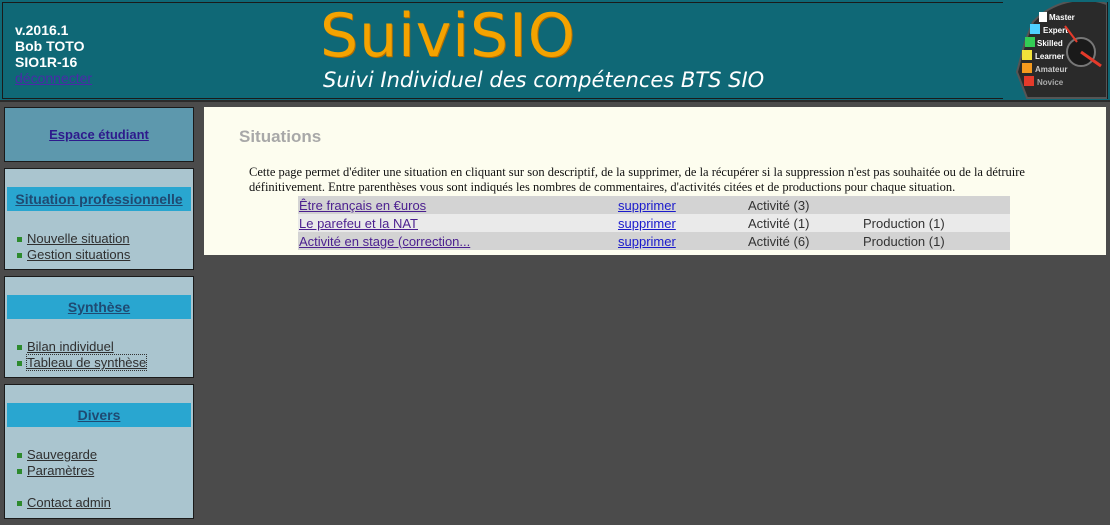 The image size is (1110, 525). I want to click on menu-item-nouvelle-situation: Nouvelle situation, so click(99, 239).